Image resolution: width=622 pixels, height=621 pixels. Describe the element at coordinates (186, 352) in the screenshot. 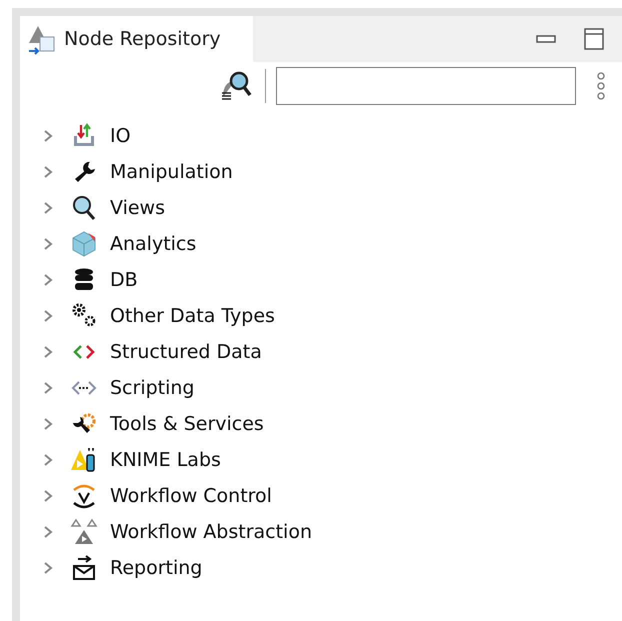

I see `tree-item: Structured Data` at that location.